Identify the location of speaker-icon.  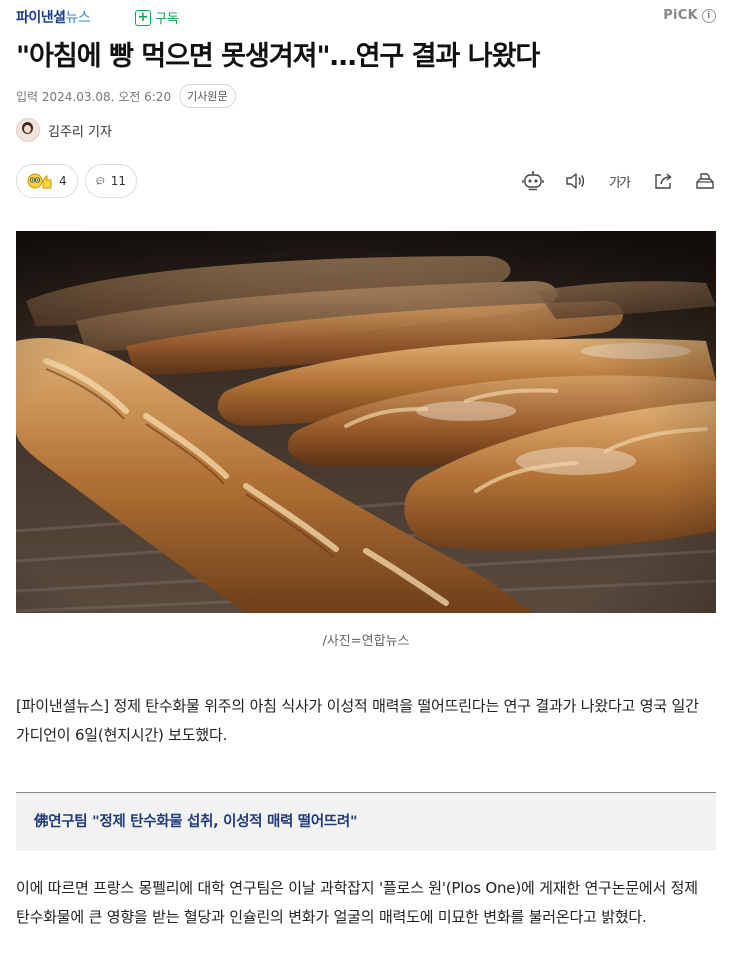
(575, 181).